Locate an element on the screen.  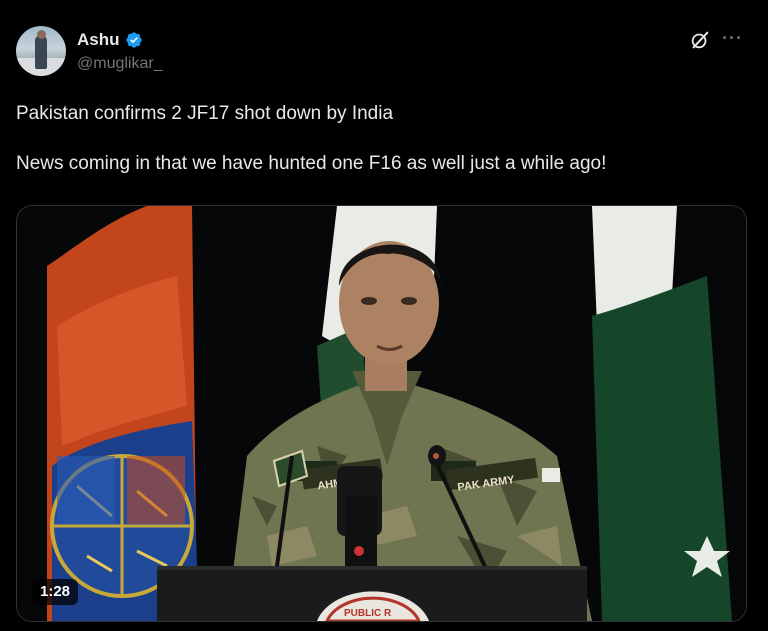
podium-seal-text: PUBLIC R is located at coordinates (368, 613).